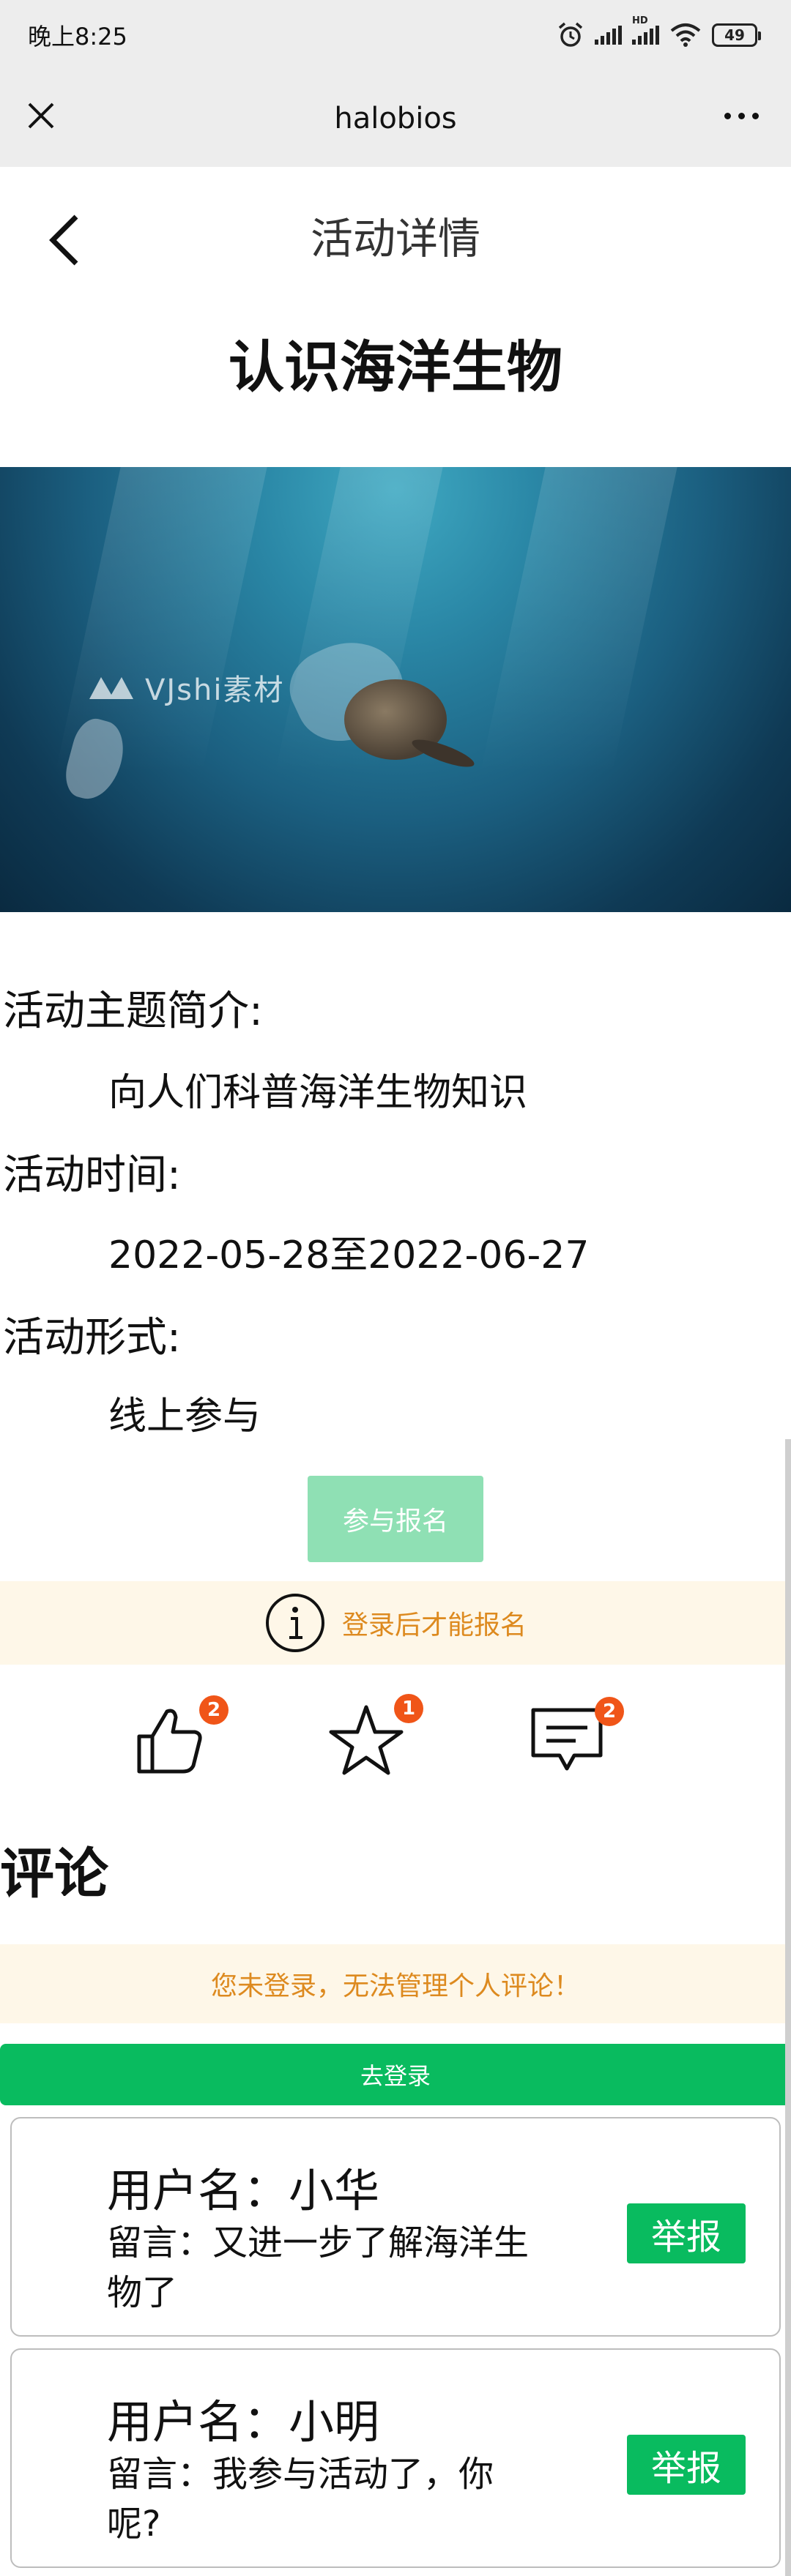  I want to click on comment-card: 用户名：小华 留言：又进一步了解海洋生物了 举报, so click(395, 2227).